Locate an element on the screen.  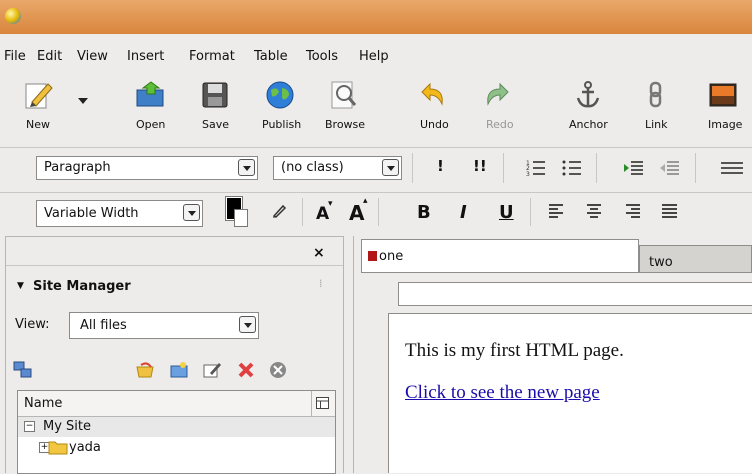
tab-two: two is located at coordinates (695, 259).